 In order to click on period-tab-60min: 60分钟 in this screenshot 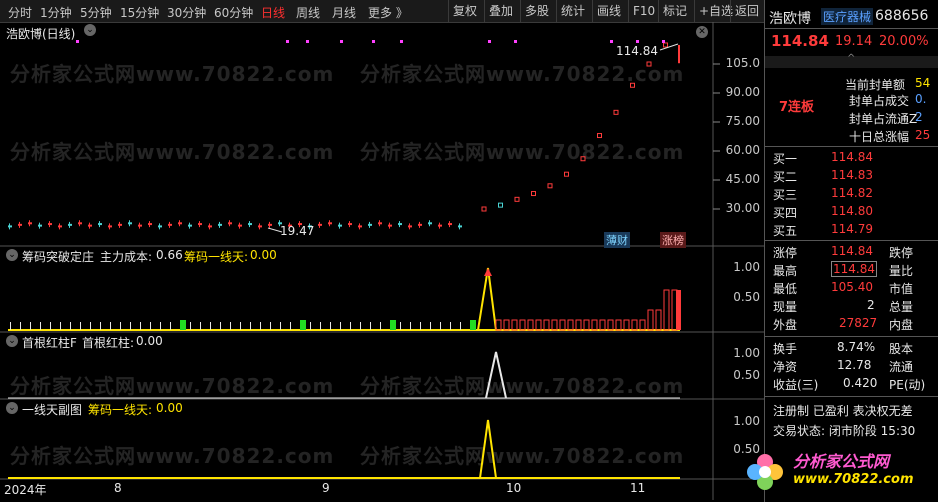, I will do `click(233, 12)`.